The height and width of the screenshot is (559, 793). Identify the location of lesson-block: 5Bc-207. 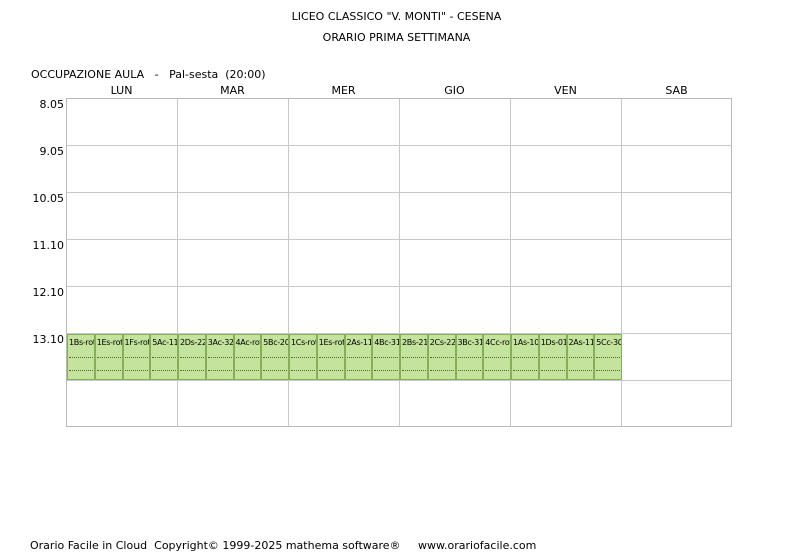
(275, 357).